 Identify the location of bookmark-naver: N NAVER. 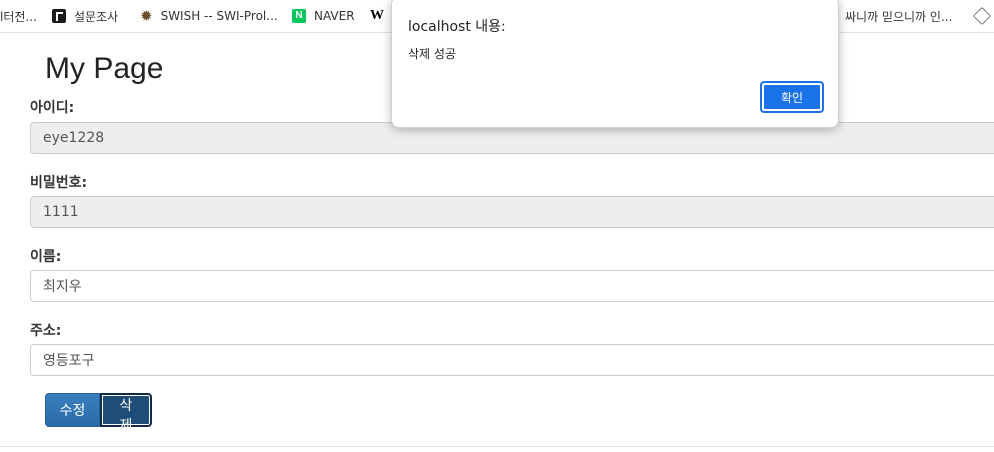
(323, 16).